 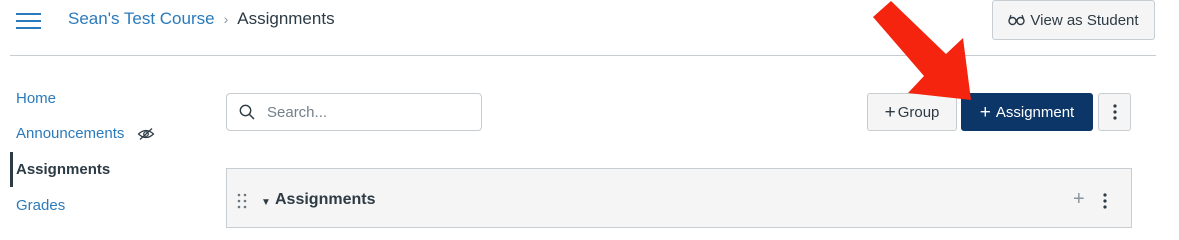 I want to click on glasses-icon, so click(x=1017, y=20).